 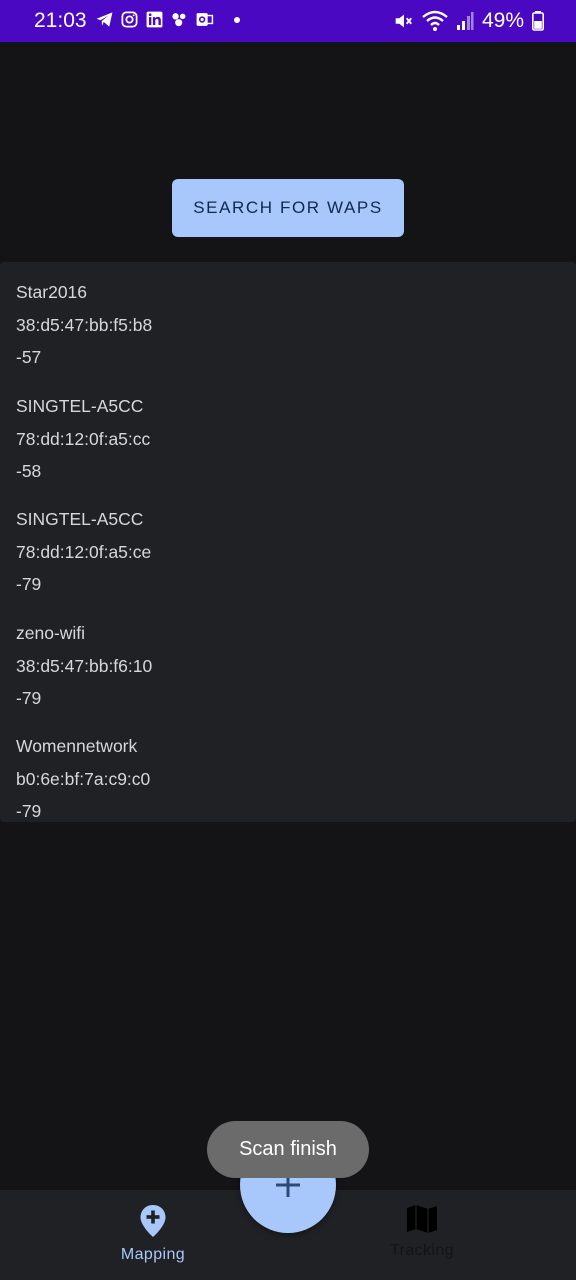 I want to click on wap-bssid: b0:6e:bf:7a:c9:c0, so click(x=83, y=779).